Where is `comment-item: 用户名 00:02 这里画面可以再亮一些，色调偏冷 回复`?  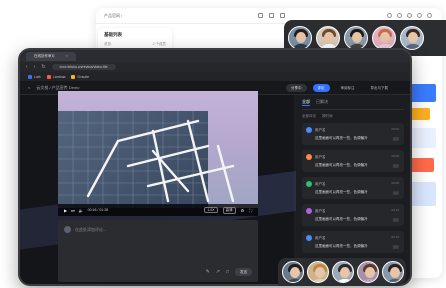 comment-item: 用户名 00:02 这里画面可以再亮一些，色调偏冷 回复 is located at coordinates (353, 134).